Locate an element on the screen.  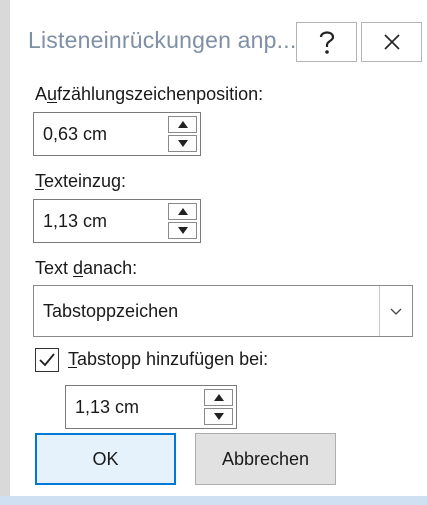
bullet-position-label-post: fzählungszeichenposition: is located at coordinates (160, 94).